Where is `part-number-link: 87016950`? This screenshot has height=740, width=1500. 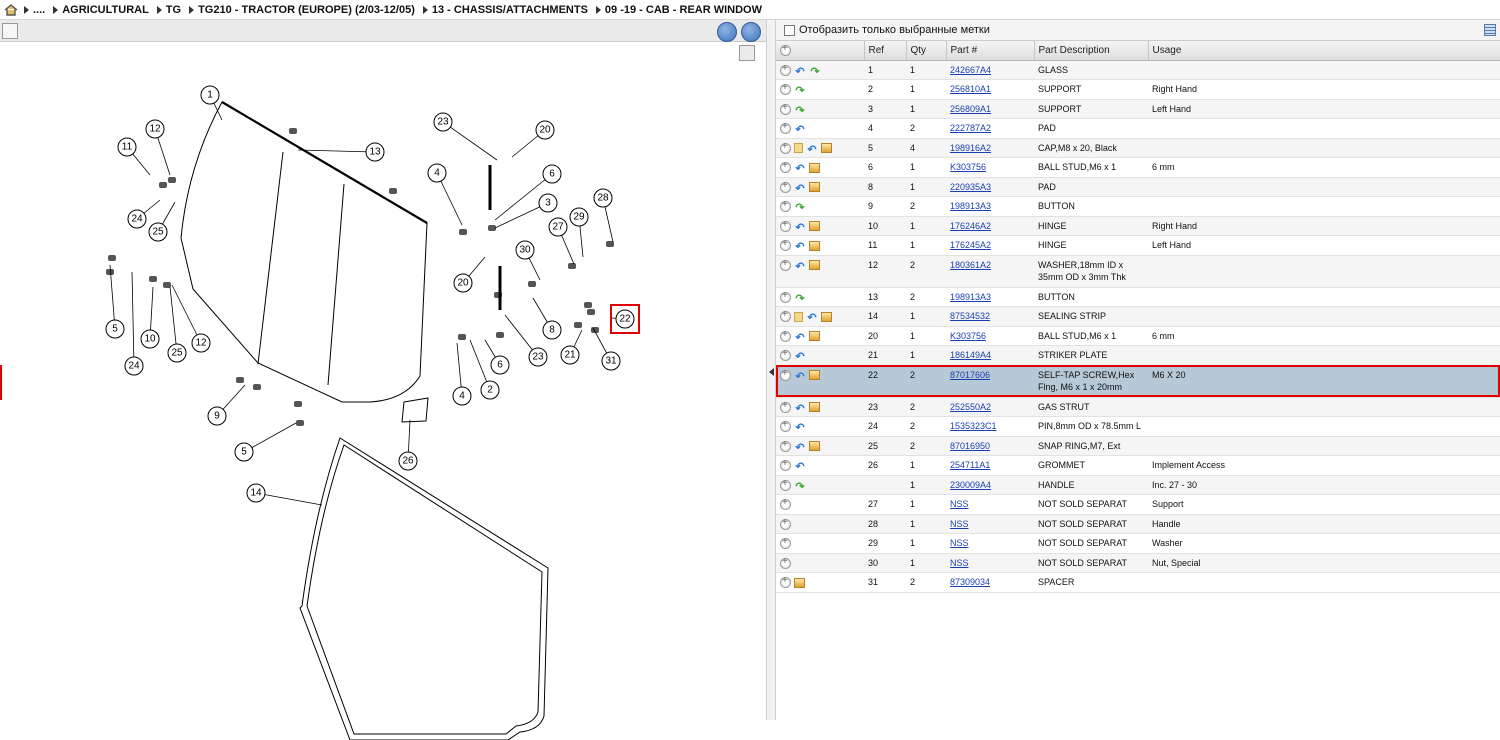 part-number-link: 87016950 is located at coordinates (970, 446).